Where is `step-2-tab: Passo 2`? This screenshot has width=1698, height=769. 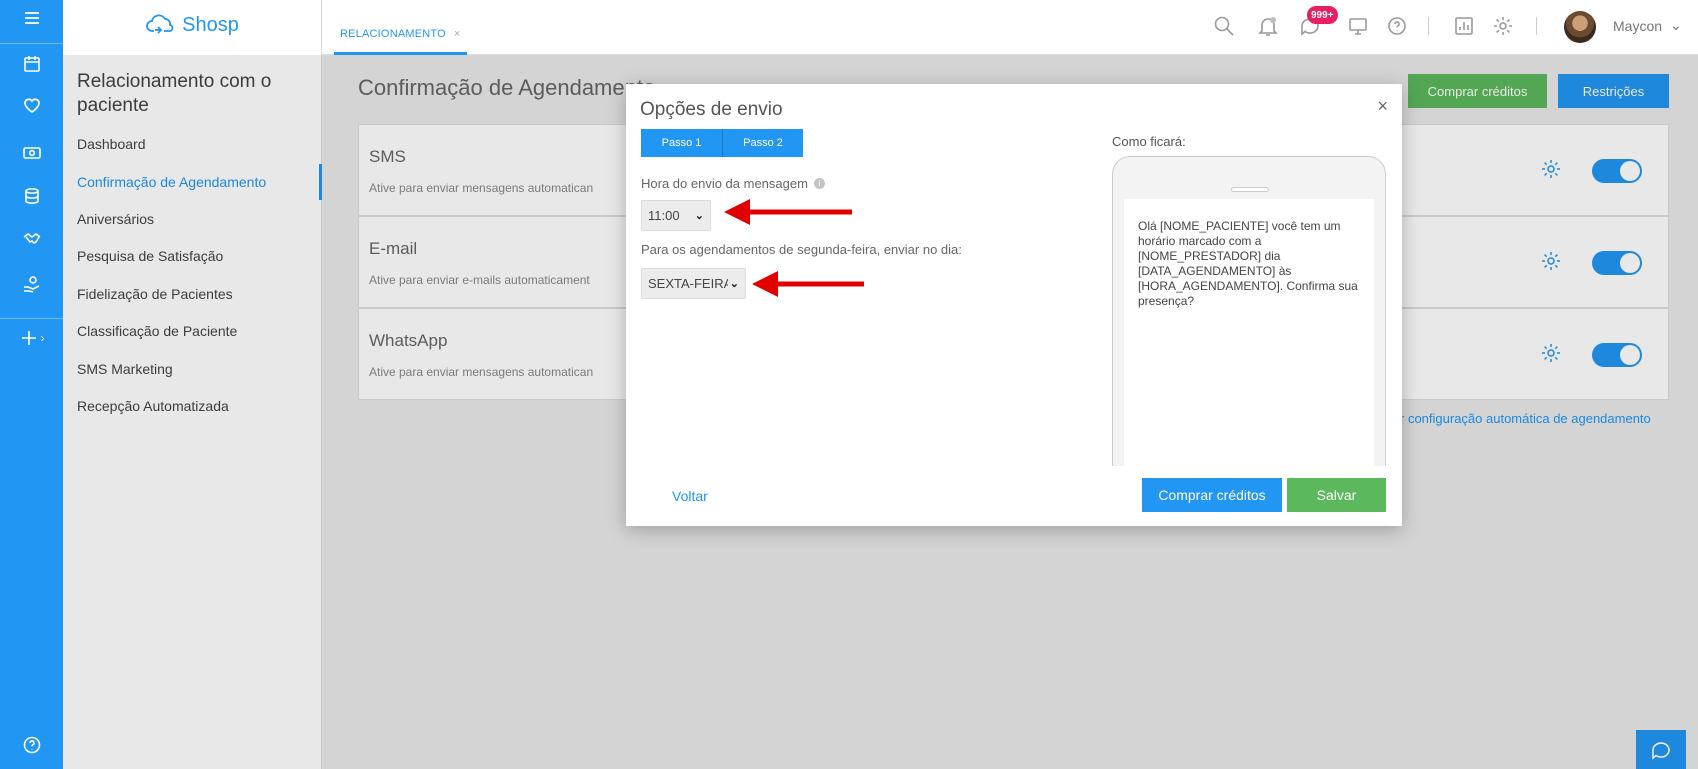 step-2-tab: Passo 2 is located at coordinates (762, 143).